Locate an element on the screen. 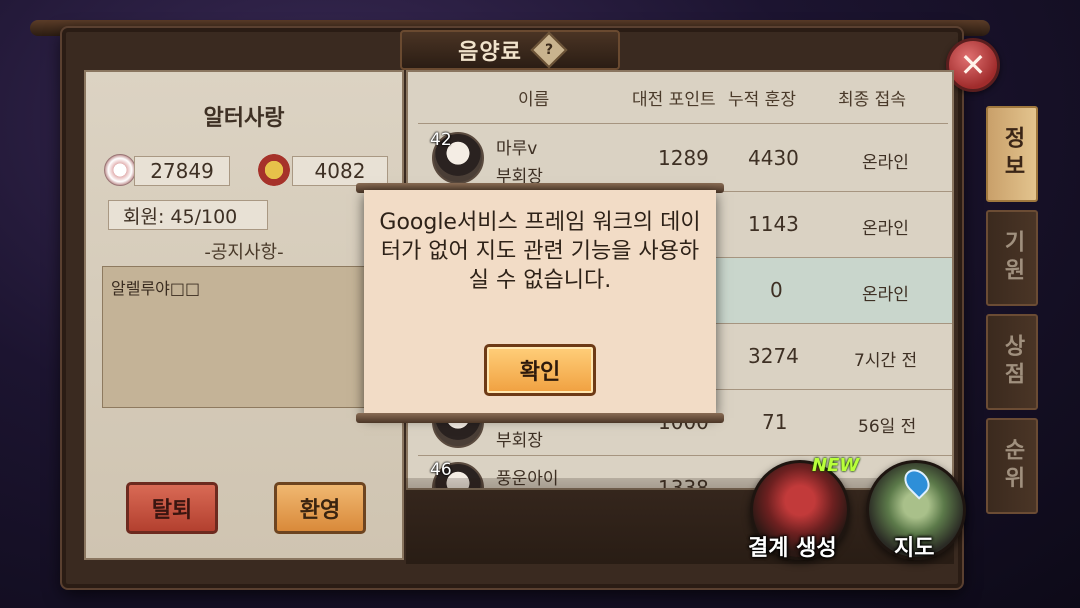 The image size is (1080, 608). title-plate: 음양료 ? is located at coordinates (510, 50).